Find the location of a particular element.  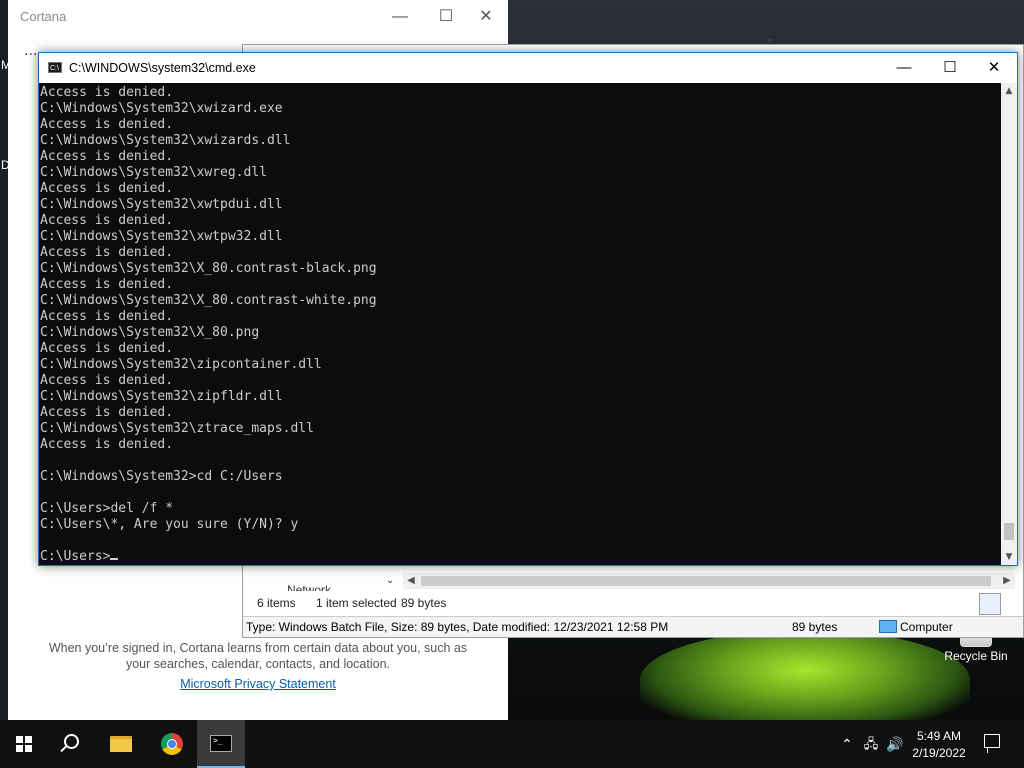

folder-icon is located at coordinates (121, 744).